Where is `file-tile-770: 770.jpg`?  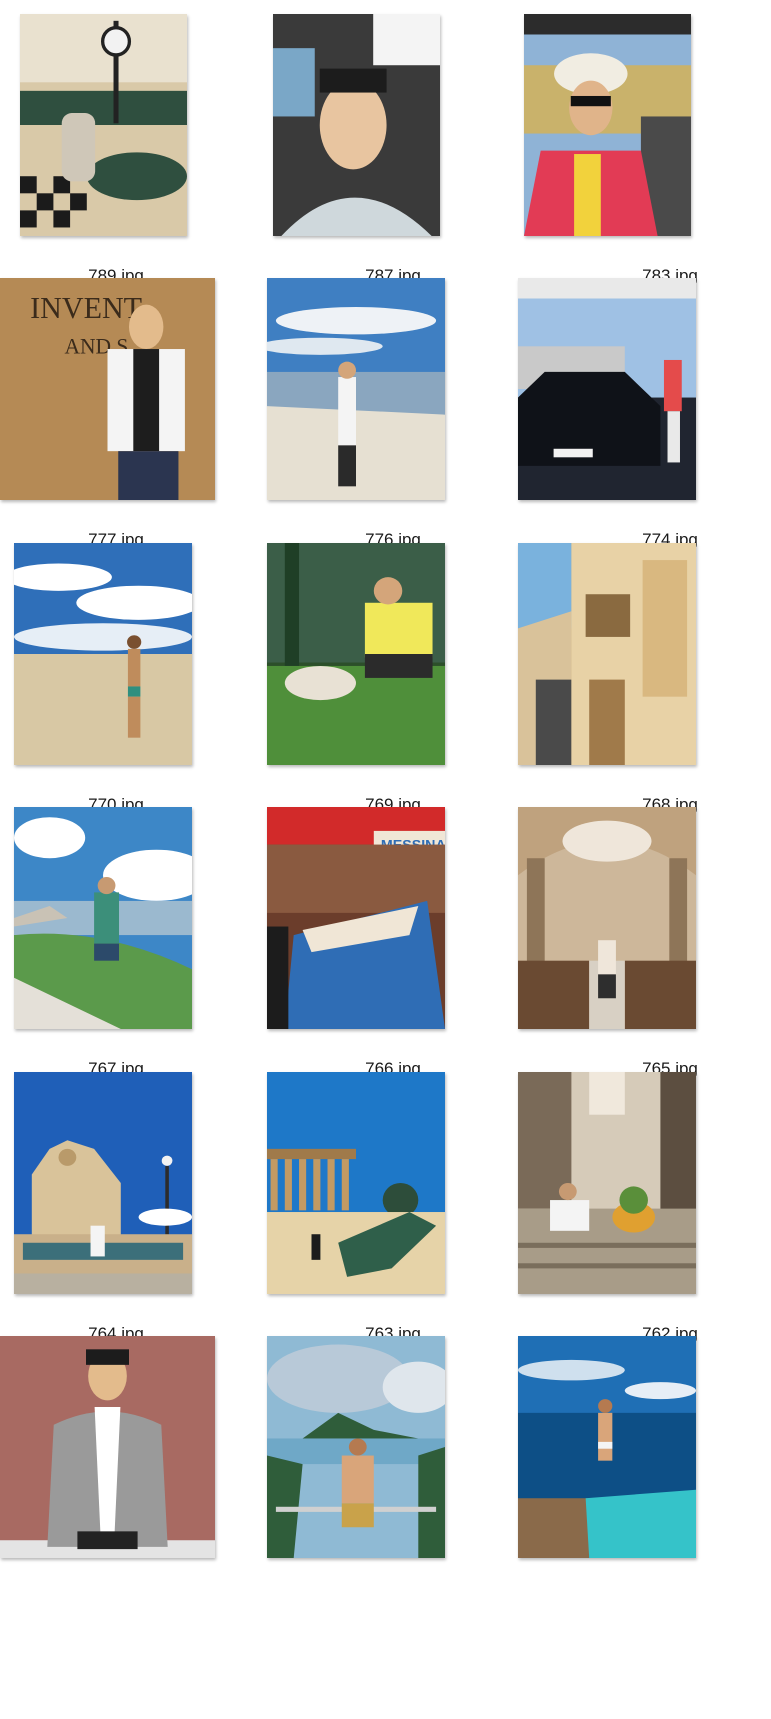 file-tile-770: 770.jpg is located at coordinates (116, 681).